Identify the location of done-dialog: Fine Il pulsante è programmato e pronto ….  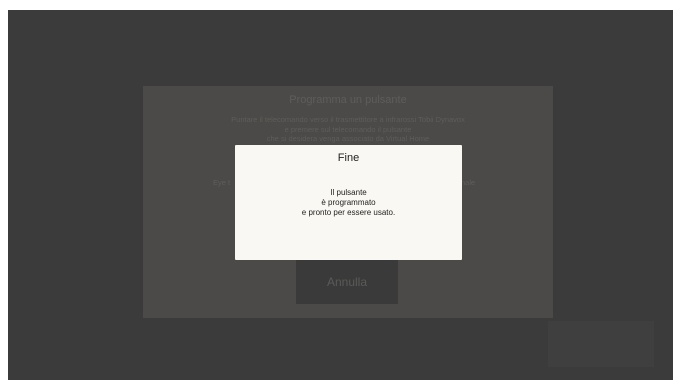
(348, 202).